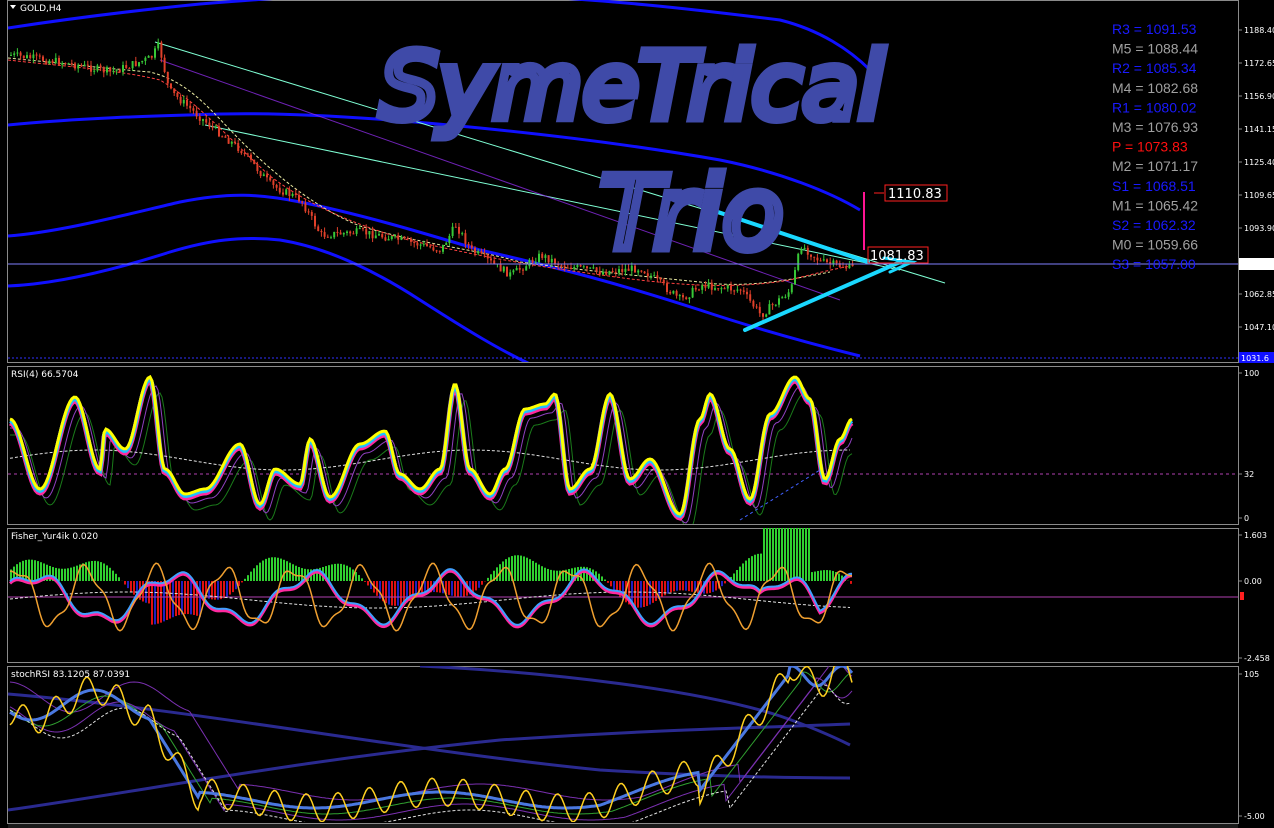 Image resolution: width=1274 pixels, height=828 pixels. I want to click on fisher-panel, so click(623, 568).